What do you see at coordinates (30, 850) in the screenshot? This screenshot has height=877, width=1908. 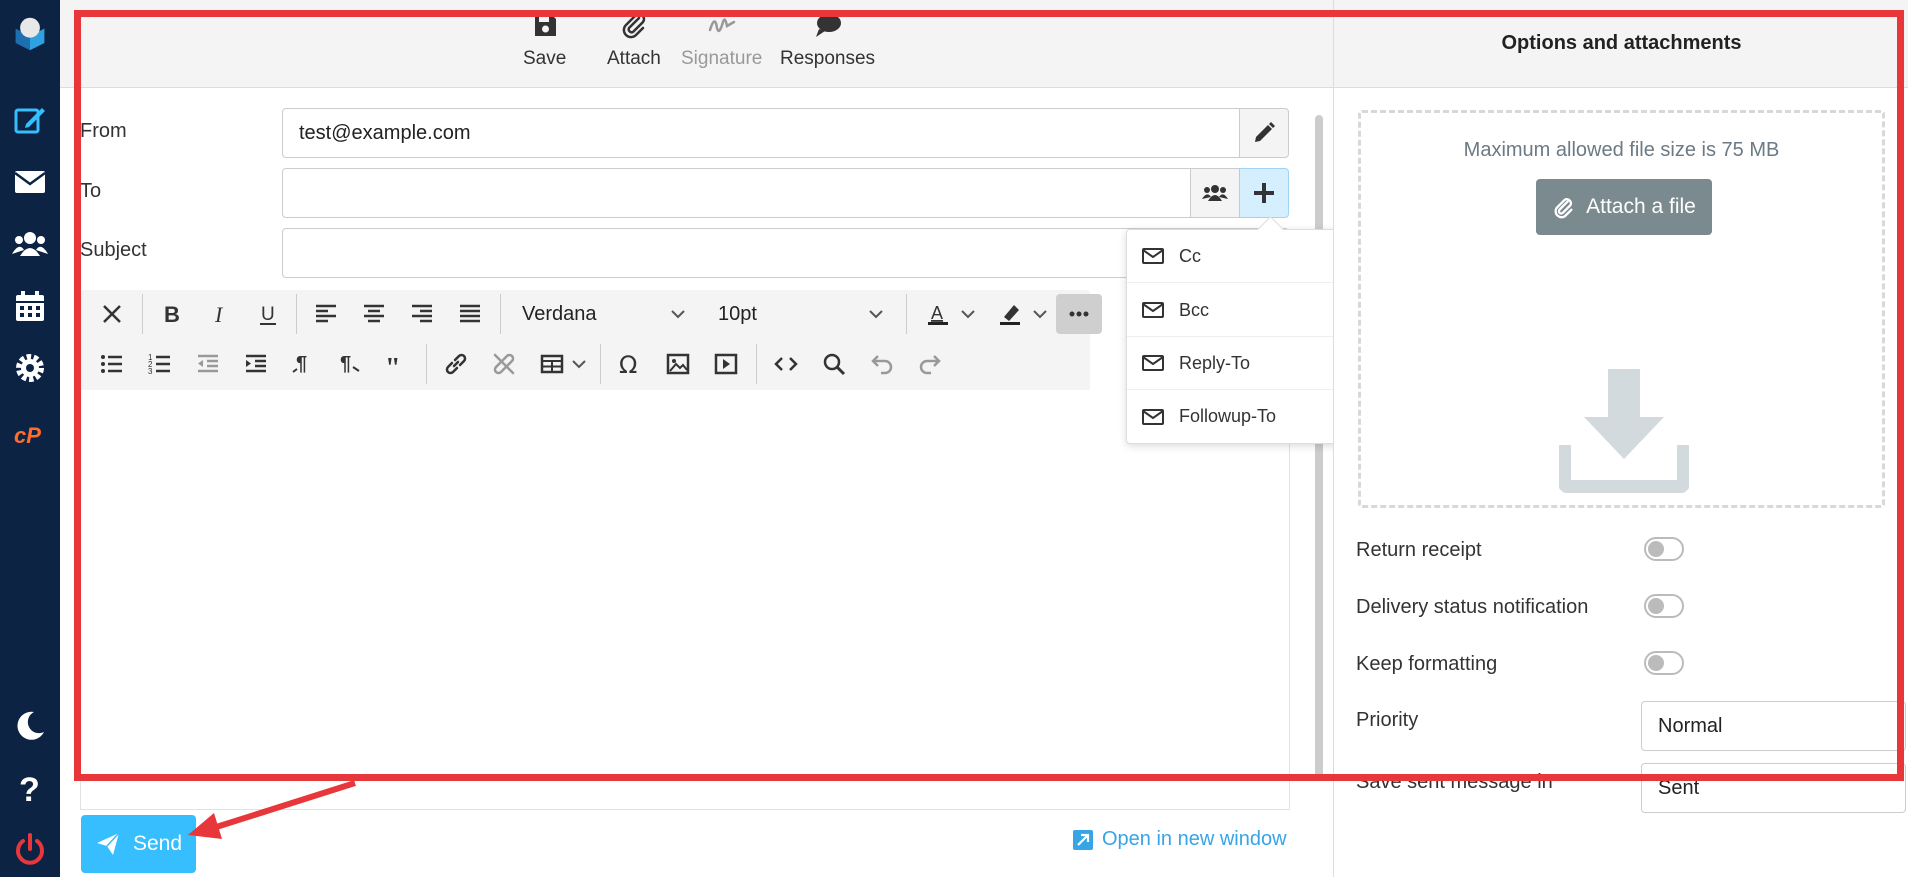 I see `nav-logout` at bounding box center [30, 850].